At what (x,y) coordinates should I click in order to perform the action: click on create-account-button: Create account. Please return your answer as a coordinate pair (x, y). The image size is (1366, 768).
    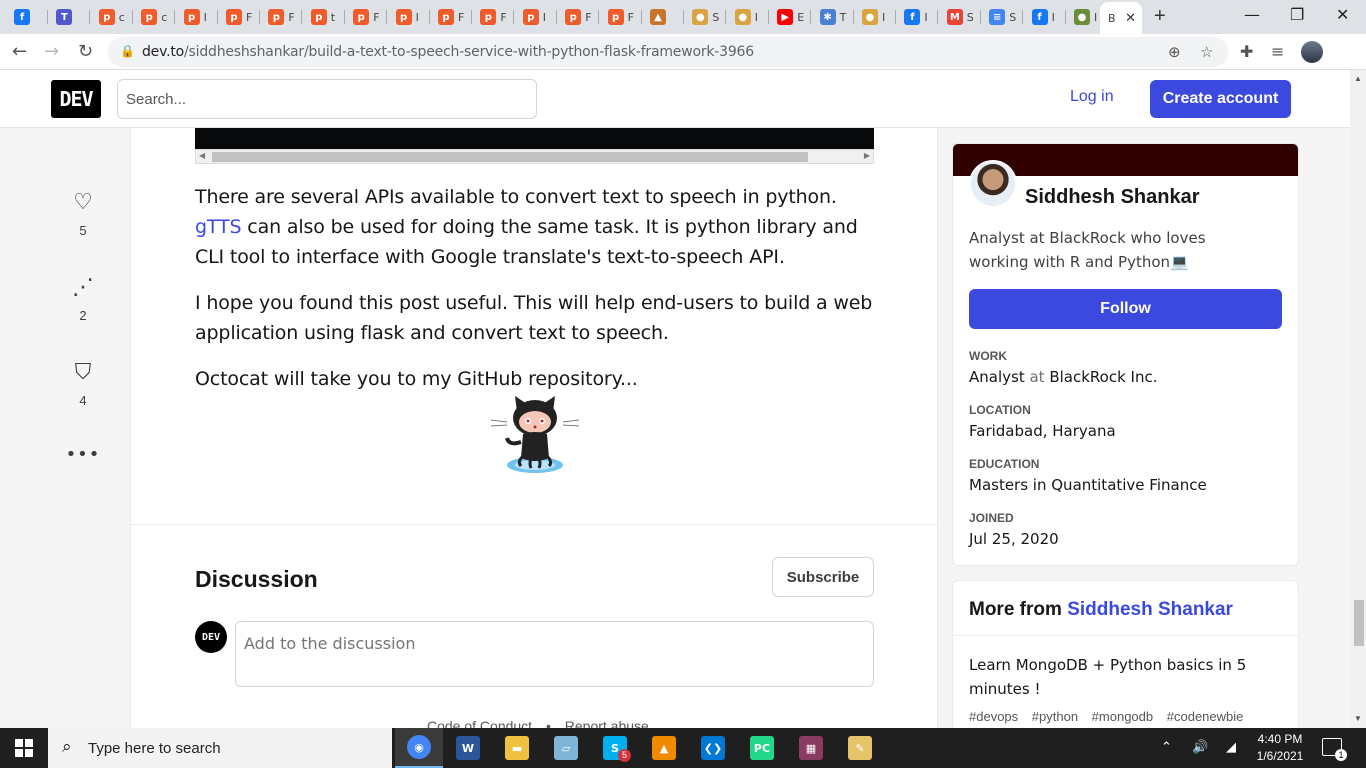
    Looking at the image, I should click on (1220, 99).